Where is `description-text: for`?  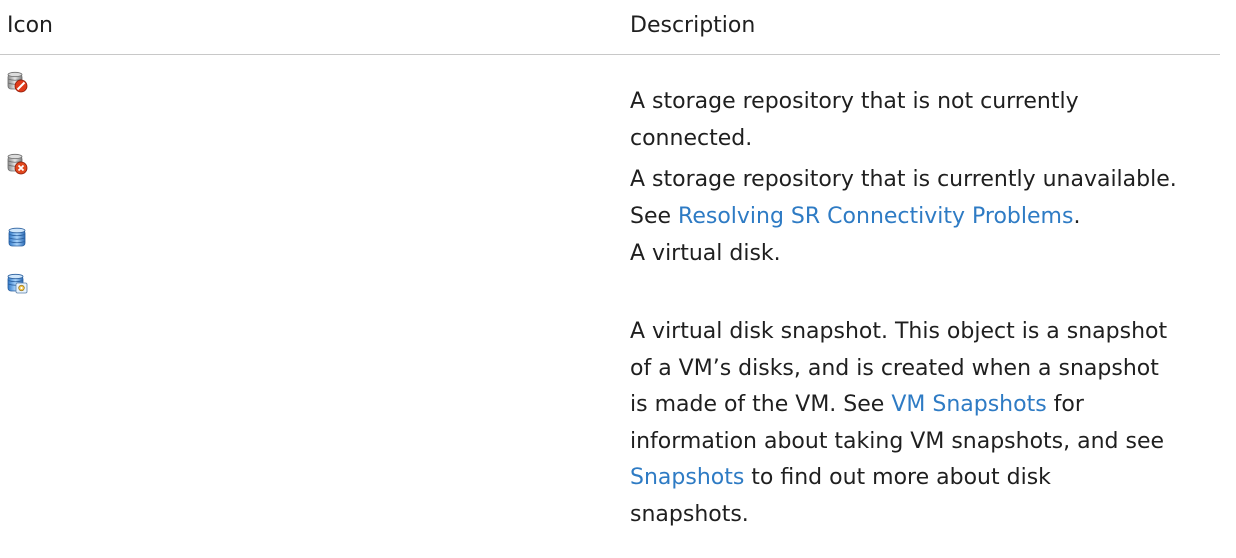 description-text: for is located at coordinates (1065, 405).